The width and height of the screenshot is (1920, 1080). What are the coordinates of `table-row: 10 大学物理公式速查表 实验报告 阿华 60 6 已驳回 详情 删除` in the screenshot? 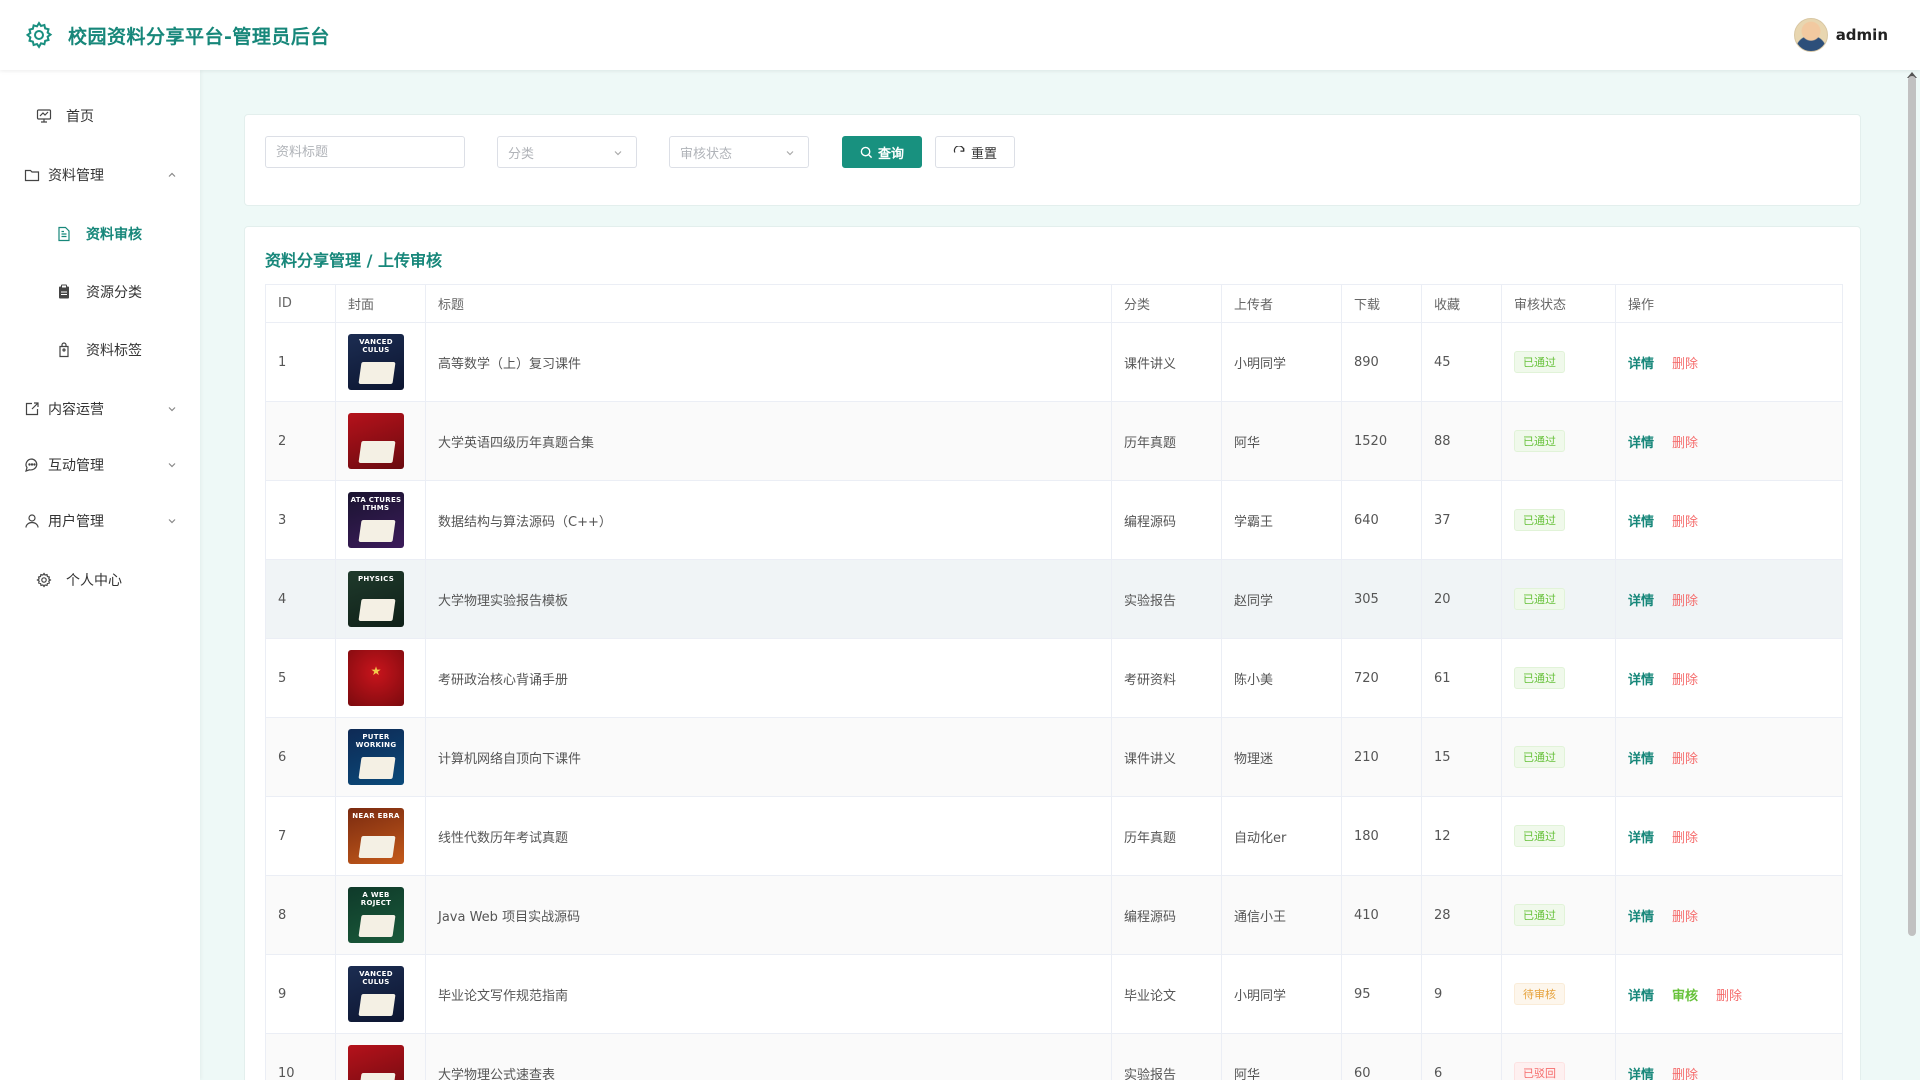 It's located at (1054, 1056).